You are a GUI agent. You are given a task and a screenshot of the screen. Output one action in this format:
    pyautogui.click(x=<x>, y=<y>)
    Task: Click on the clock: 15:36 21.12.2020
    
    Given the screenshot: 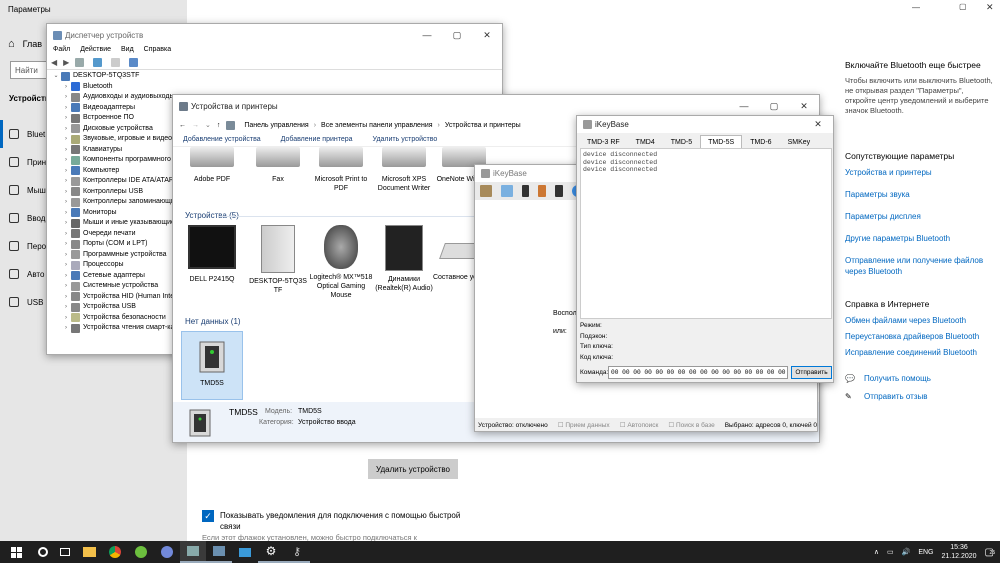 What is the action you would take?
    pyautogui.click(x=959, y=552)
    